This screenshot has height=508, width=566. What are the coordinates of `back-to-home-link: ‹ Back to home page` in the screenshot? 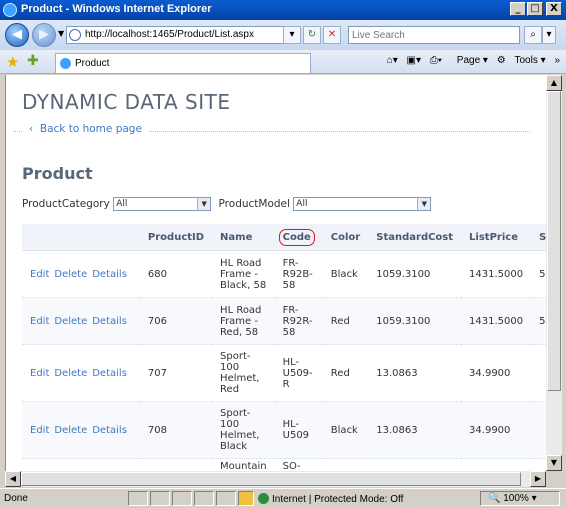 It's located at (85, 129).